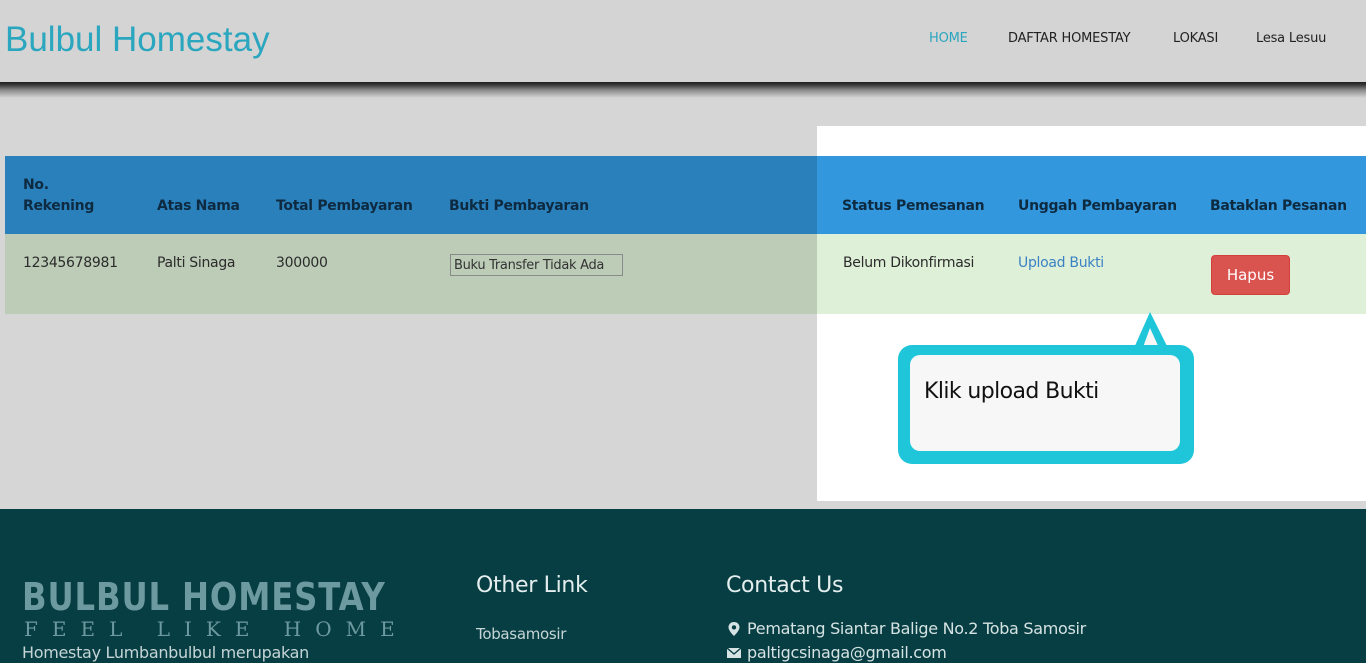 This screenshot has height=663, width=1366. I want to click on callout-body: Klik upload Bukti, so click(1045, 403).